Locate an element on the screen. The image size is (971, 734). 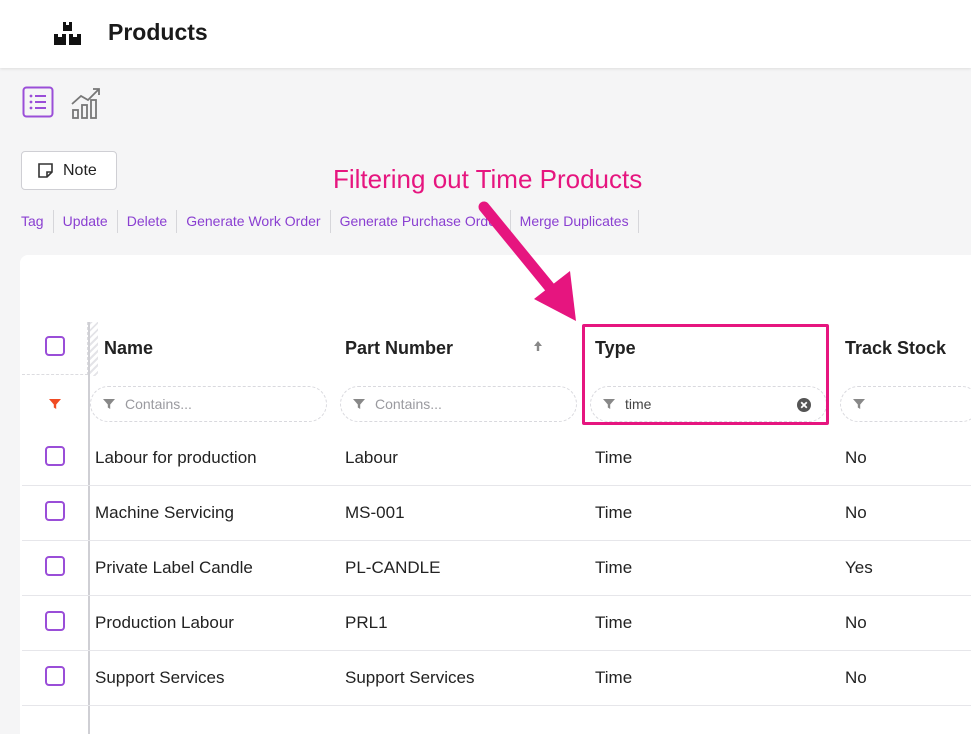
column-header-part-number: Part Number is located at coordinates (399, 348).